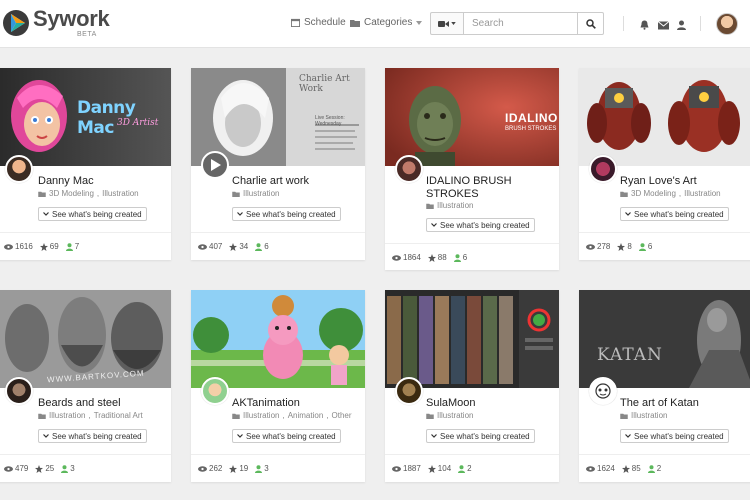  I want to click on channel-categories: 3D Modeling, Illustration, so click(670, 193).